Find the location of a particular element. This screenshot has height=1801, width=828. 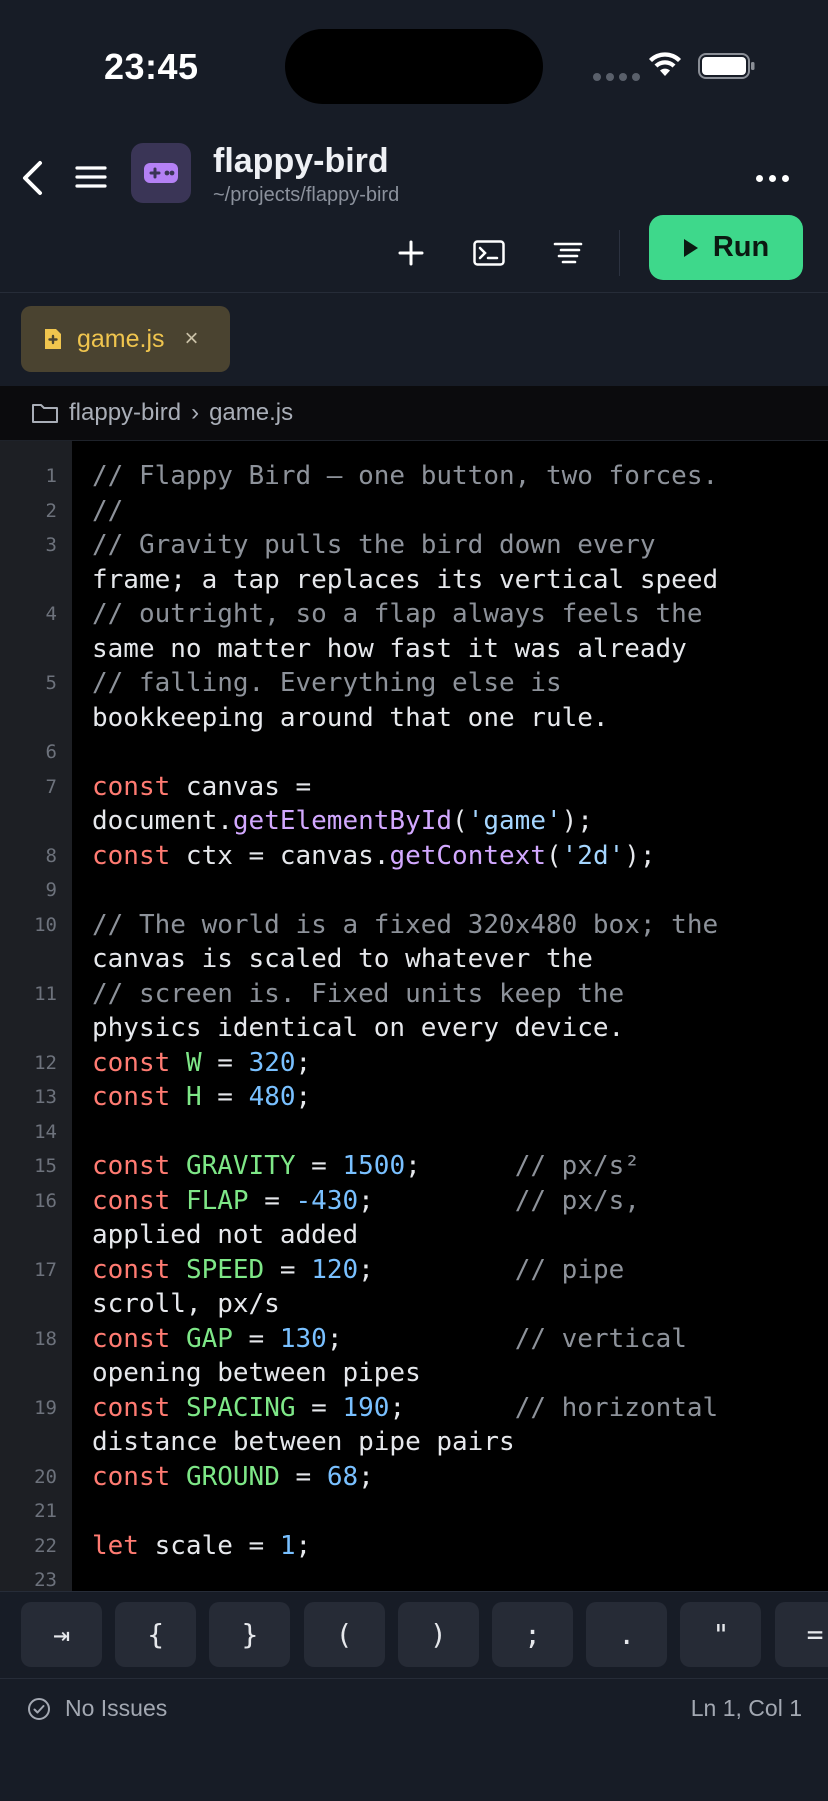

file-tab-bar: game.js × is located at coordinates (414, 340).